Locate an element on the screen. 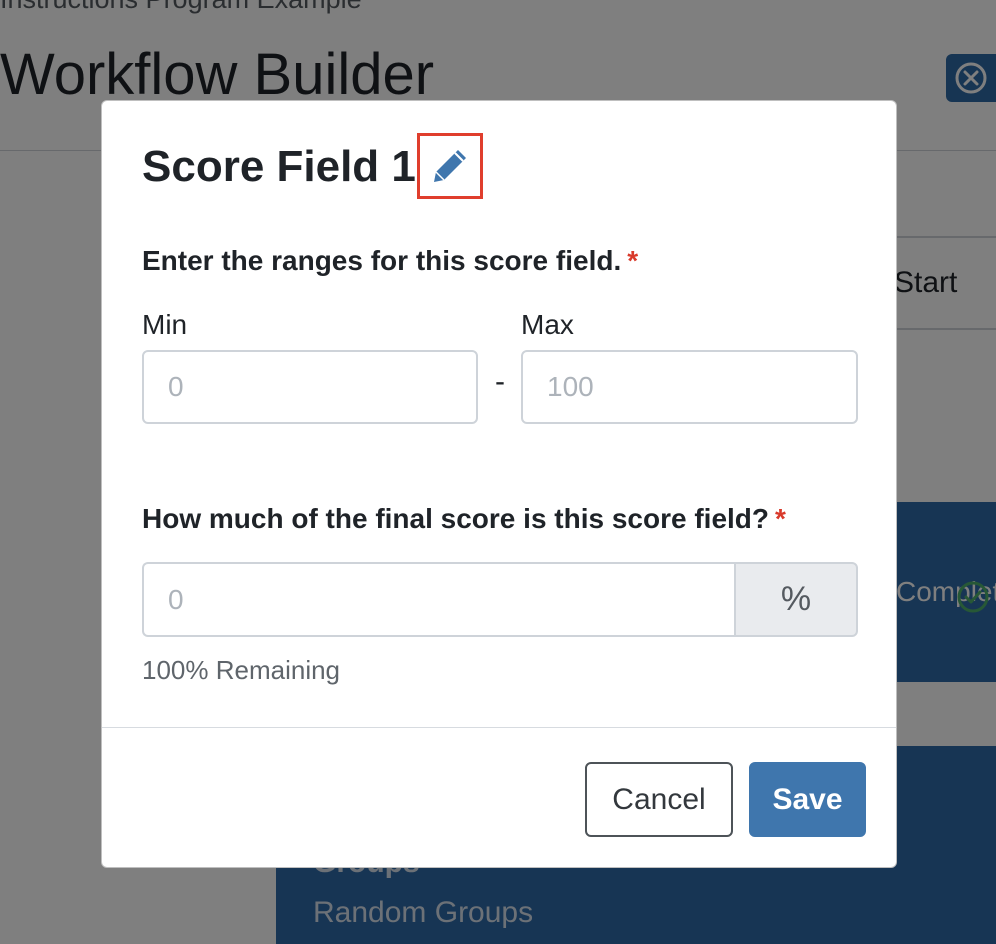 This screenshot has height=944, width=996. cancel-button: Cancel is located at coordinates (659, 799).